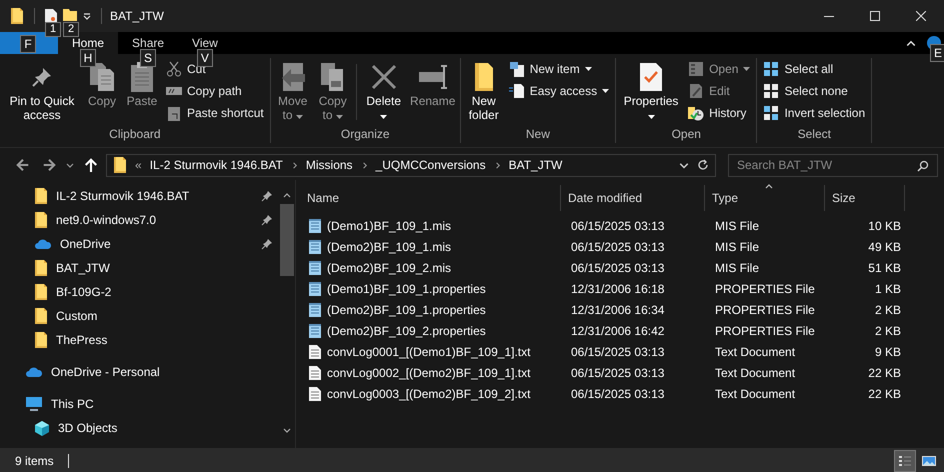 The width and height of the screenshot is (944, 472). What do you see at coordinates (765, 198) in the screenshot?
I see `column-header: Type` at bounding box center [765, 198].